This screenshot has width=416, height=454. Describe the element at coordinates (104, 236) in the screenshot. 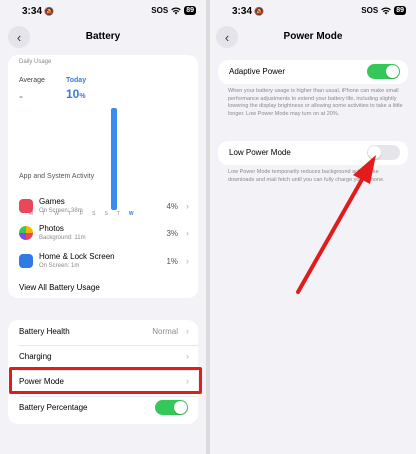

I see `app-row-photos: Photos Background: 11m 3% ›` at that location.